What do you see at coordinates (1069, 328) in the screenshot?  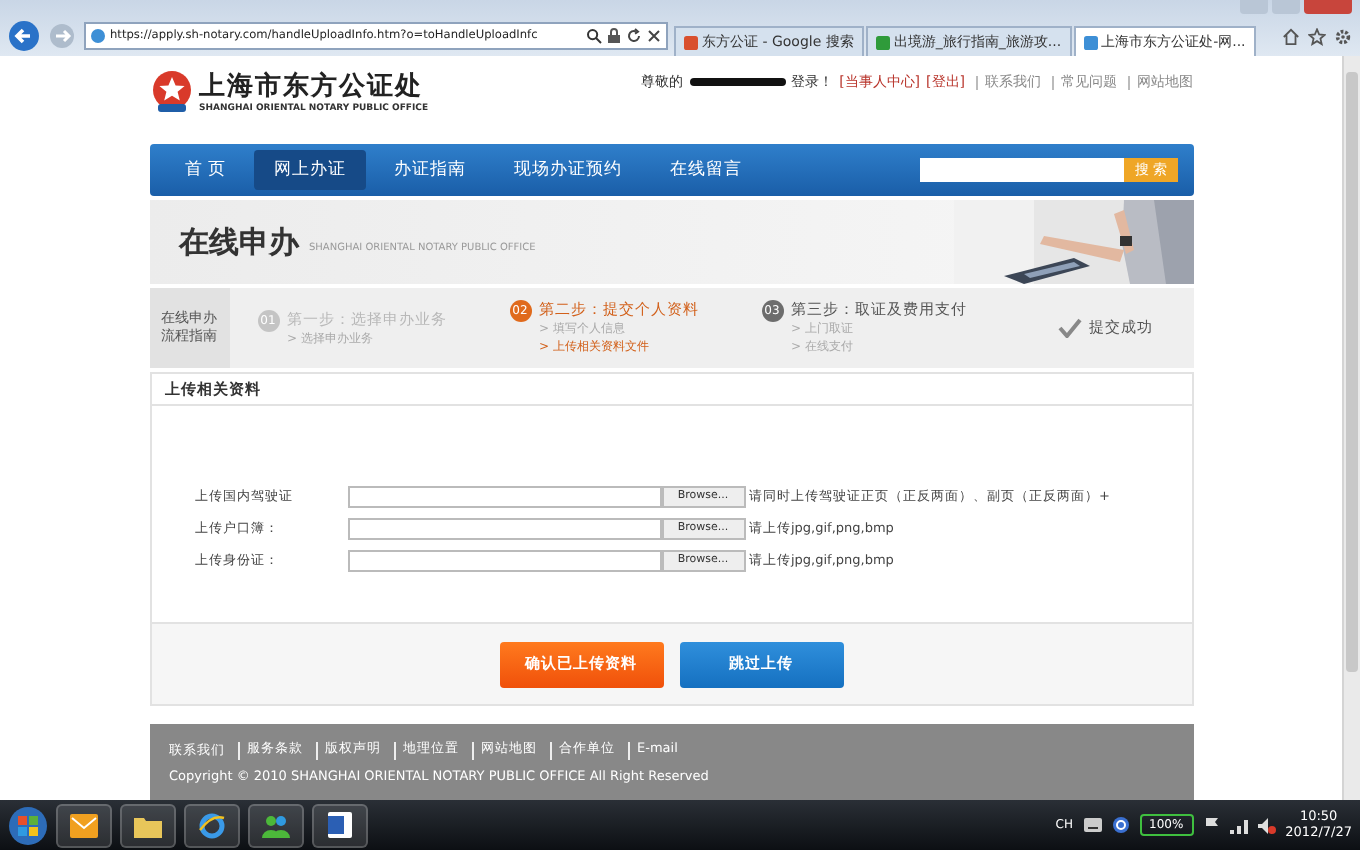 I see `checkmark-icon` at bounding box center [1069, 328].